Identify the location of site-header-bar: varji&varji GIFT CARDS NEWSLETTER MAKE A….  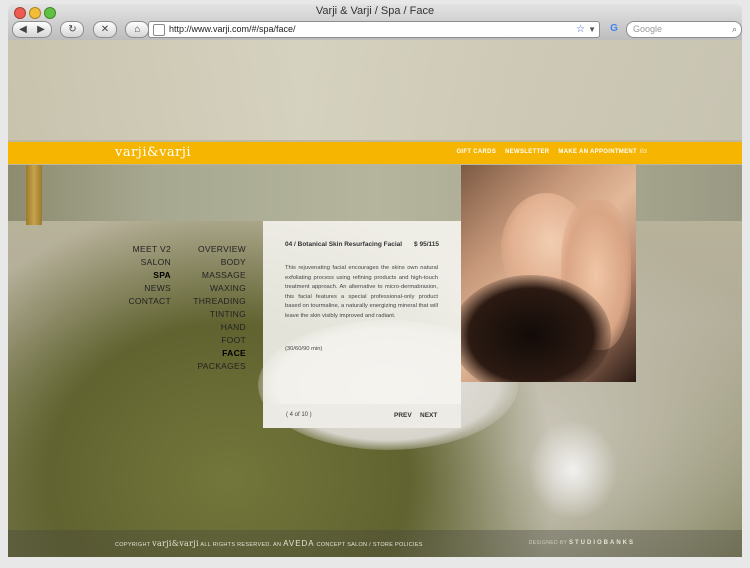
(375, 153).